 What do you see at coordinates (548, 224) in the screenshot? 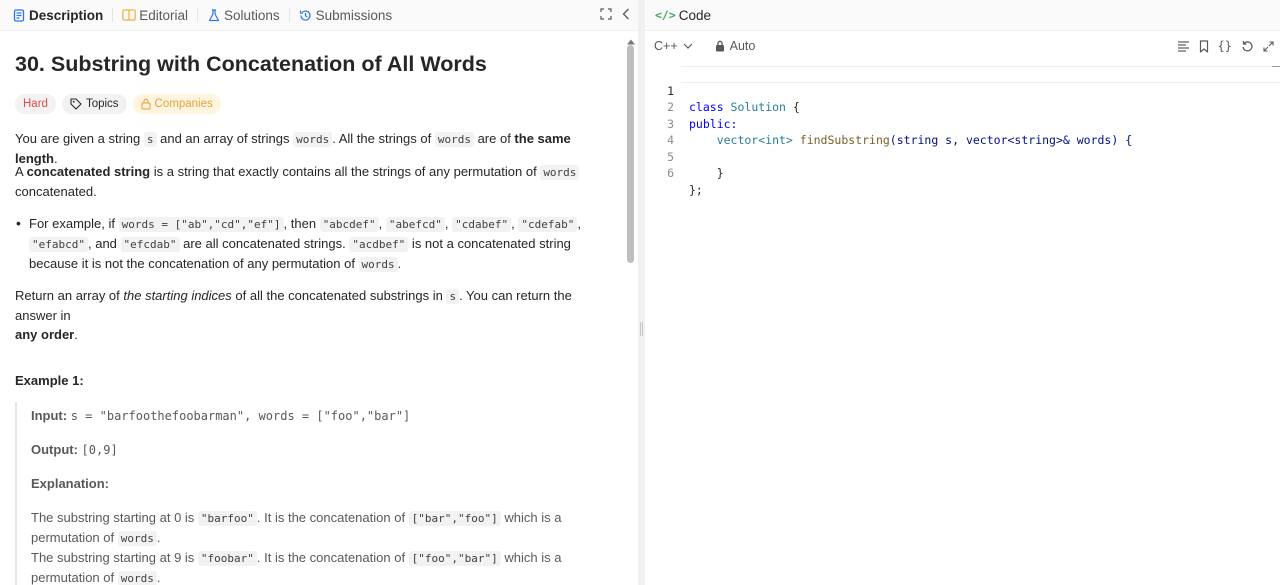
I see `inline-code: "cdefab"` at bounding box center [548, 224].